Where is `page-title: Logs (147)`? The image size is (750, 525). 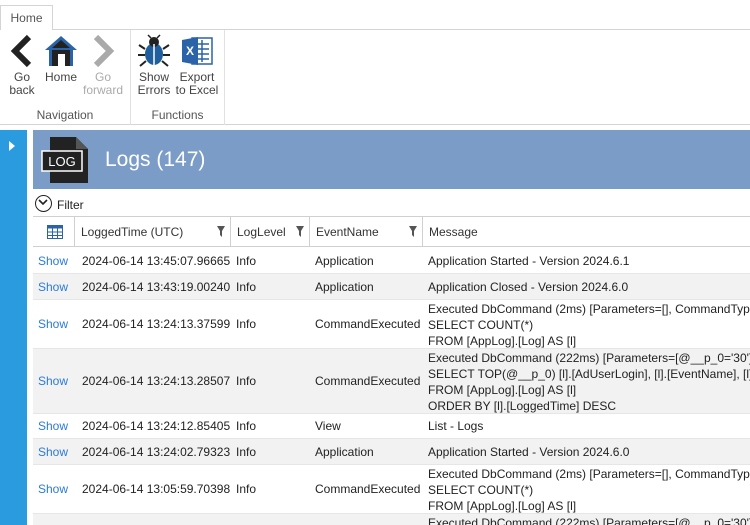
page-title: Logs (147) is located at coordinates (155, 159).